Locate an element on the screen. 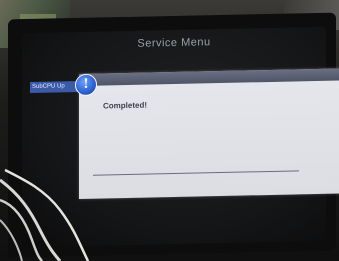 The width and height of the screenshot is (339, 261). progress-track is located at coordinates (196, 173).